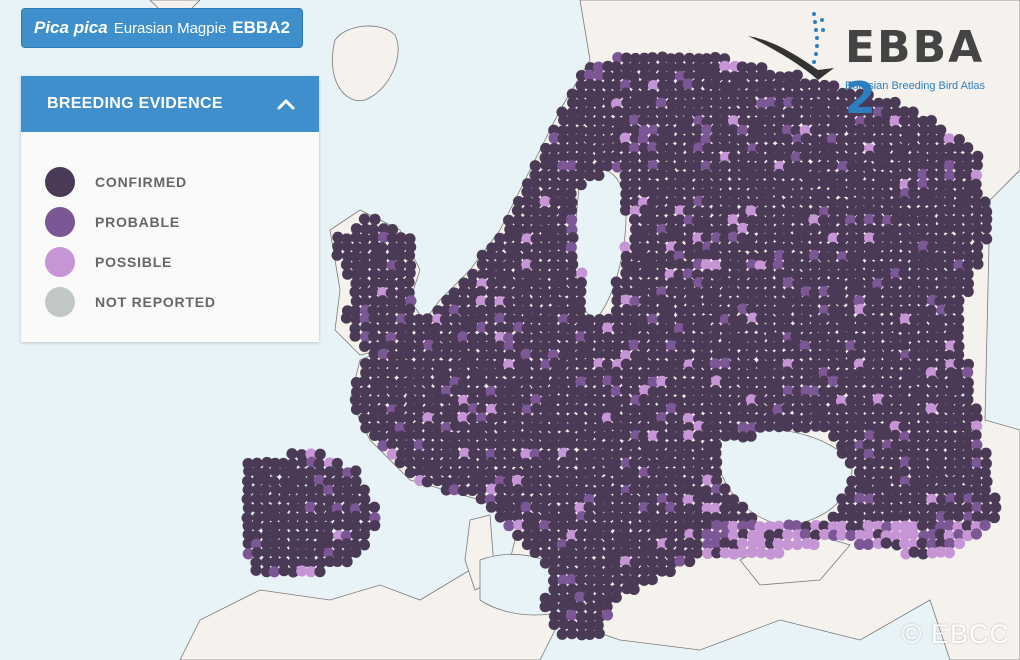 This screenshot has height=660, width=1020. Describe the element at coordinates (60, 222) in the screenshot. I see `legend-swatch` at that location.